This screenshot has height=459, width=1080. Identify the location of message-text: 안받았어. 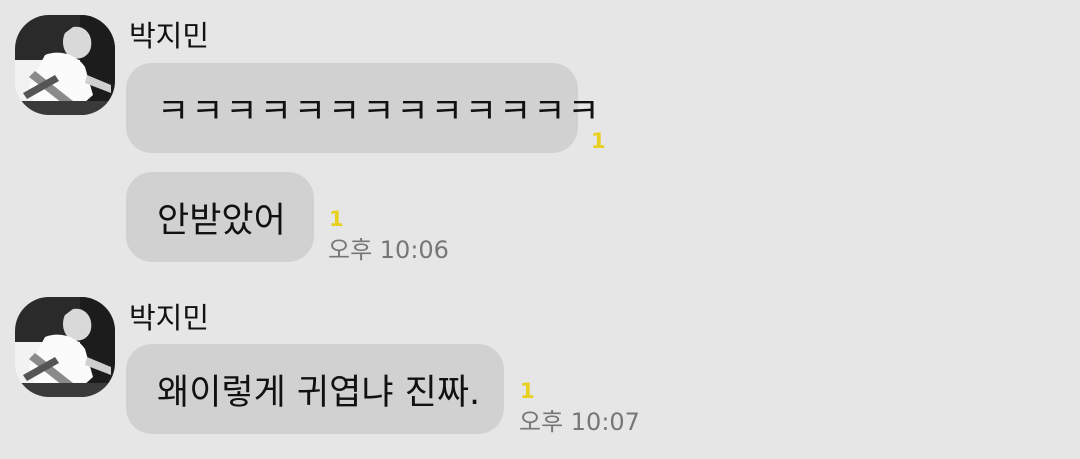
(221, 220).